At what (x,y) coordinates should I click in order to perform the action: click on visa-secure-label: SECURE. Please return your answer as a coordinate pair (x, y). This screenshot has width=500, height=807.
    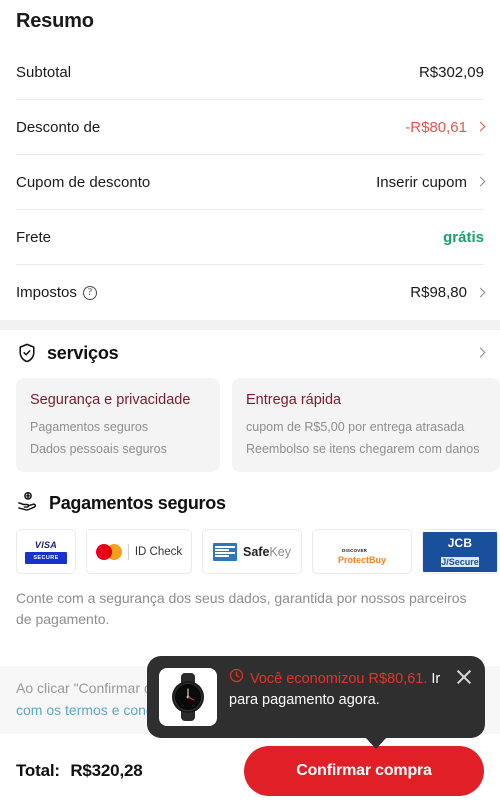
    Looking at the image, I should click on (46, 557).